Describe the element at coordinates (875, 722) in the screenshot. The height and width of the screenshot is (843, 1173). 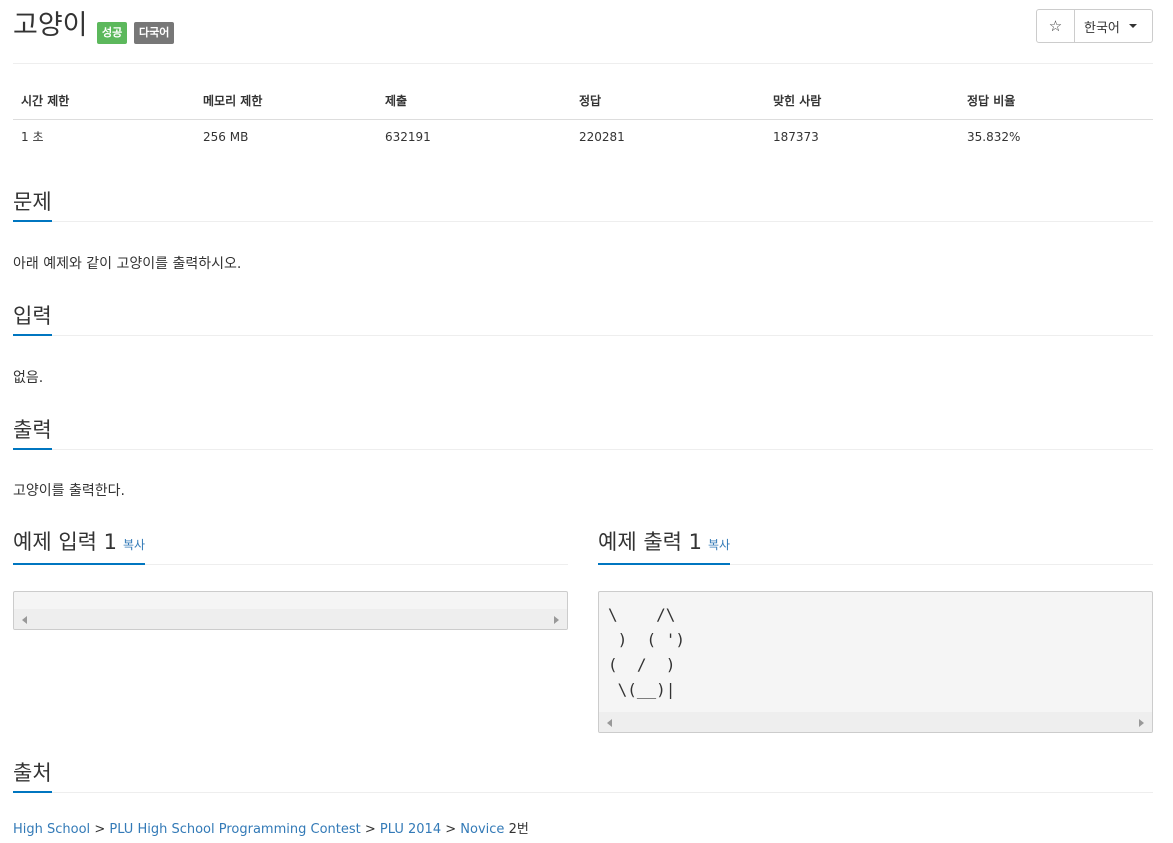
I see `sample-output-scrollbar` at that location.